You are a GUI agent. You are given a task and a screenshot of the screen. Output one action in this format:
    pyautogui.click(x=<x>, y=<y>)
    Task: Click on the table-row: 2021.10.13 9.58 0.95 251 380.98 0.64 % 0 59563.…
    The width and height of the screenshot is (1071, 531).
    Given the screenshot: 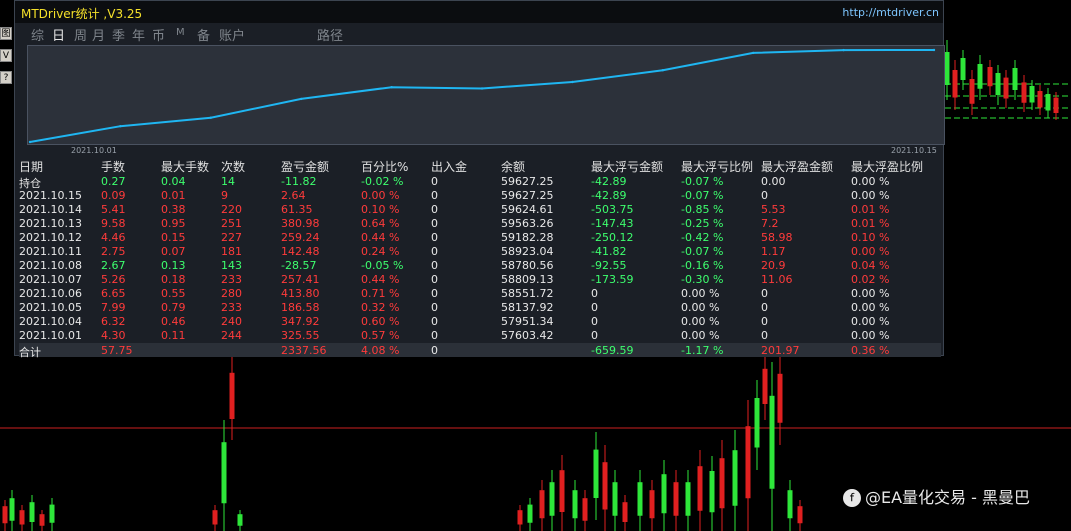 What is the action you would take?
    pyautogui.click(x=480, y=223)
    